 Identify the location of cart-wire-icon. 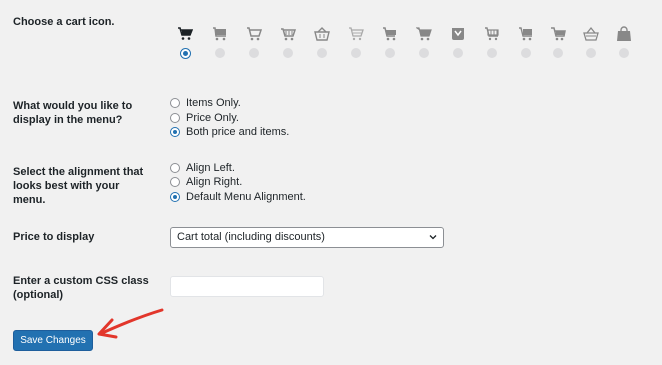
(356, 34).